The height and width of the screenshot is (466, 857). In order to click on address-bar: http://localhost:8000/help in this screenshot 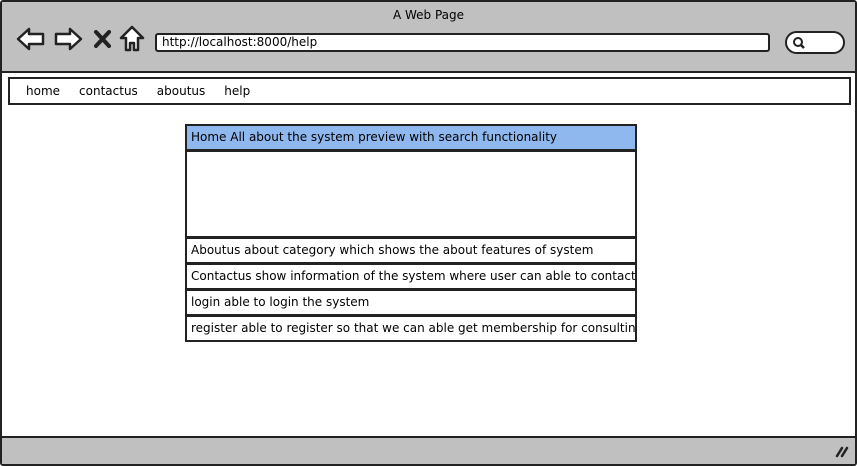, I will do `click(462, 42)`.